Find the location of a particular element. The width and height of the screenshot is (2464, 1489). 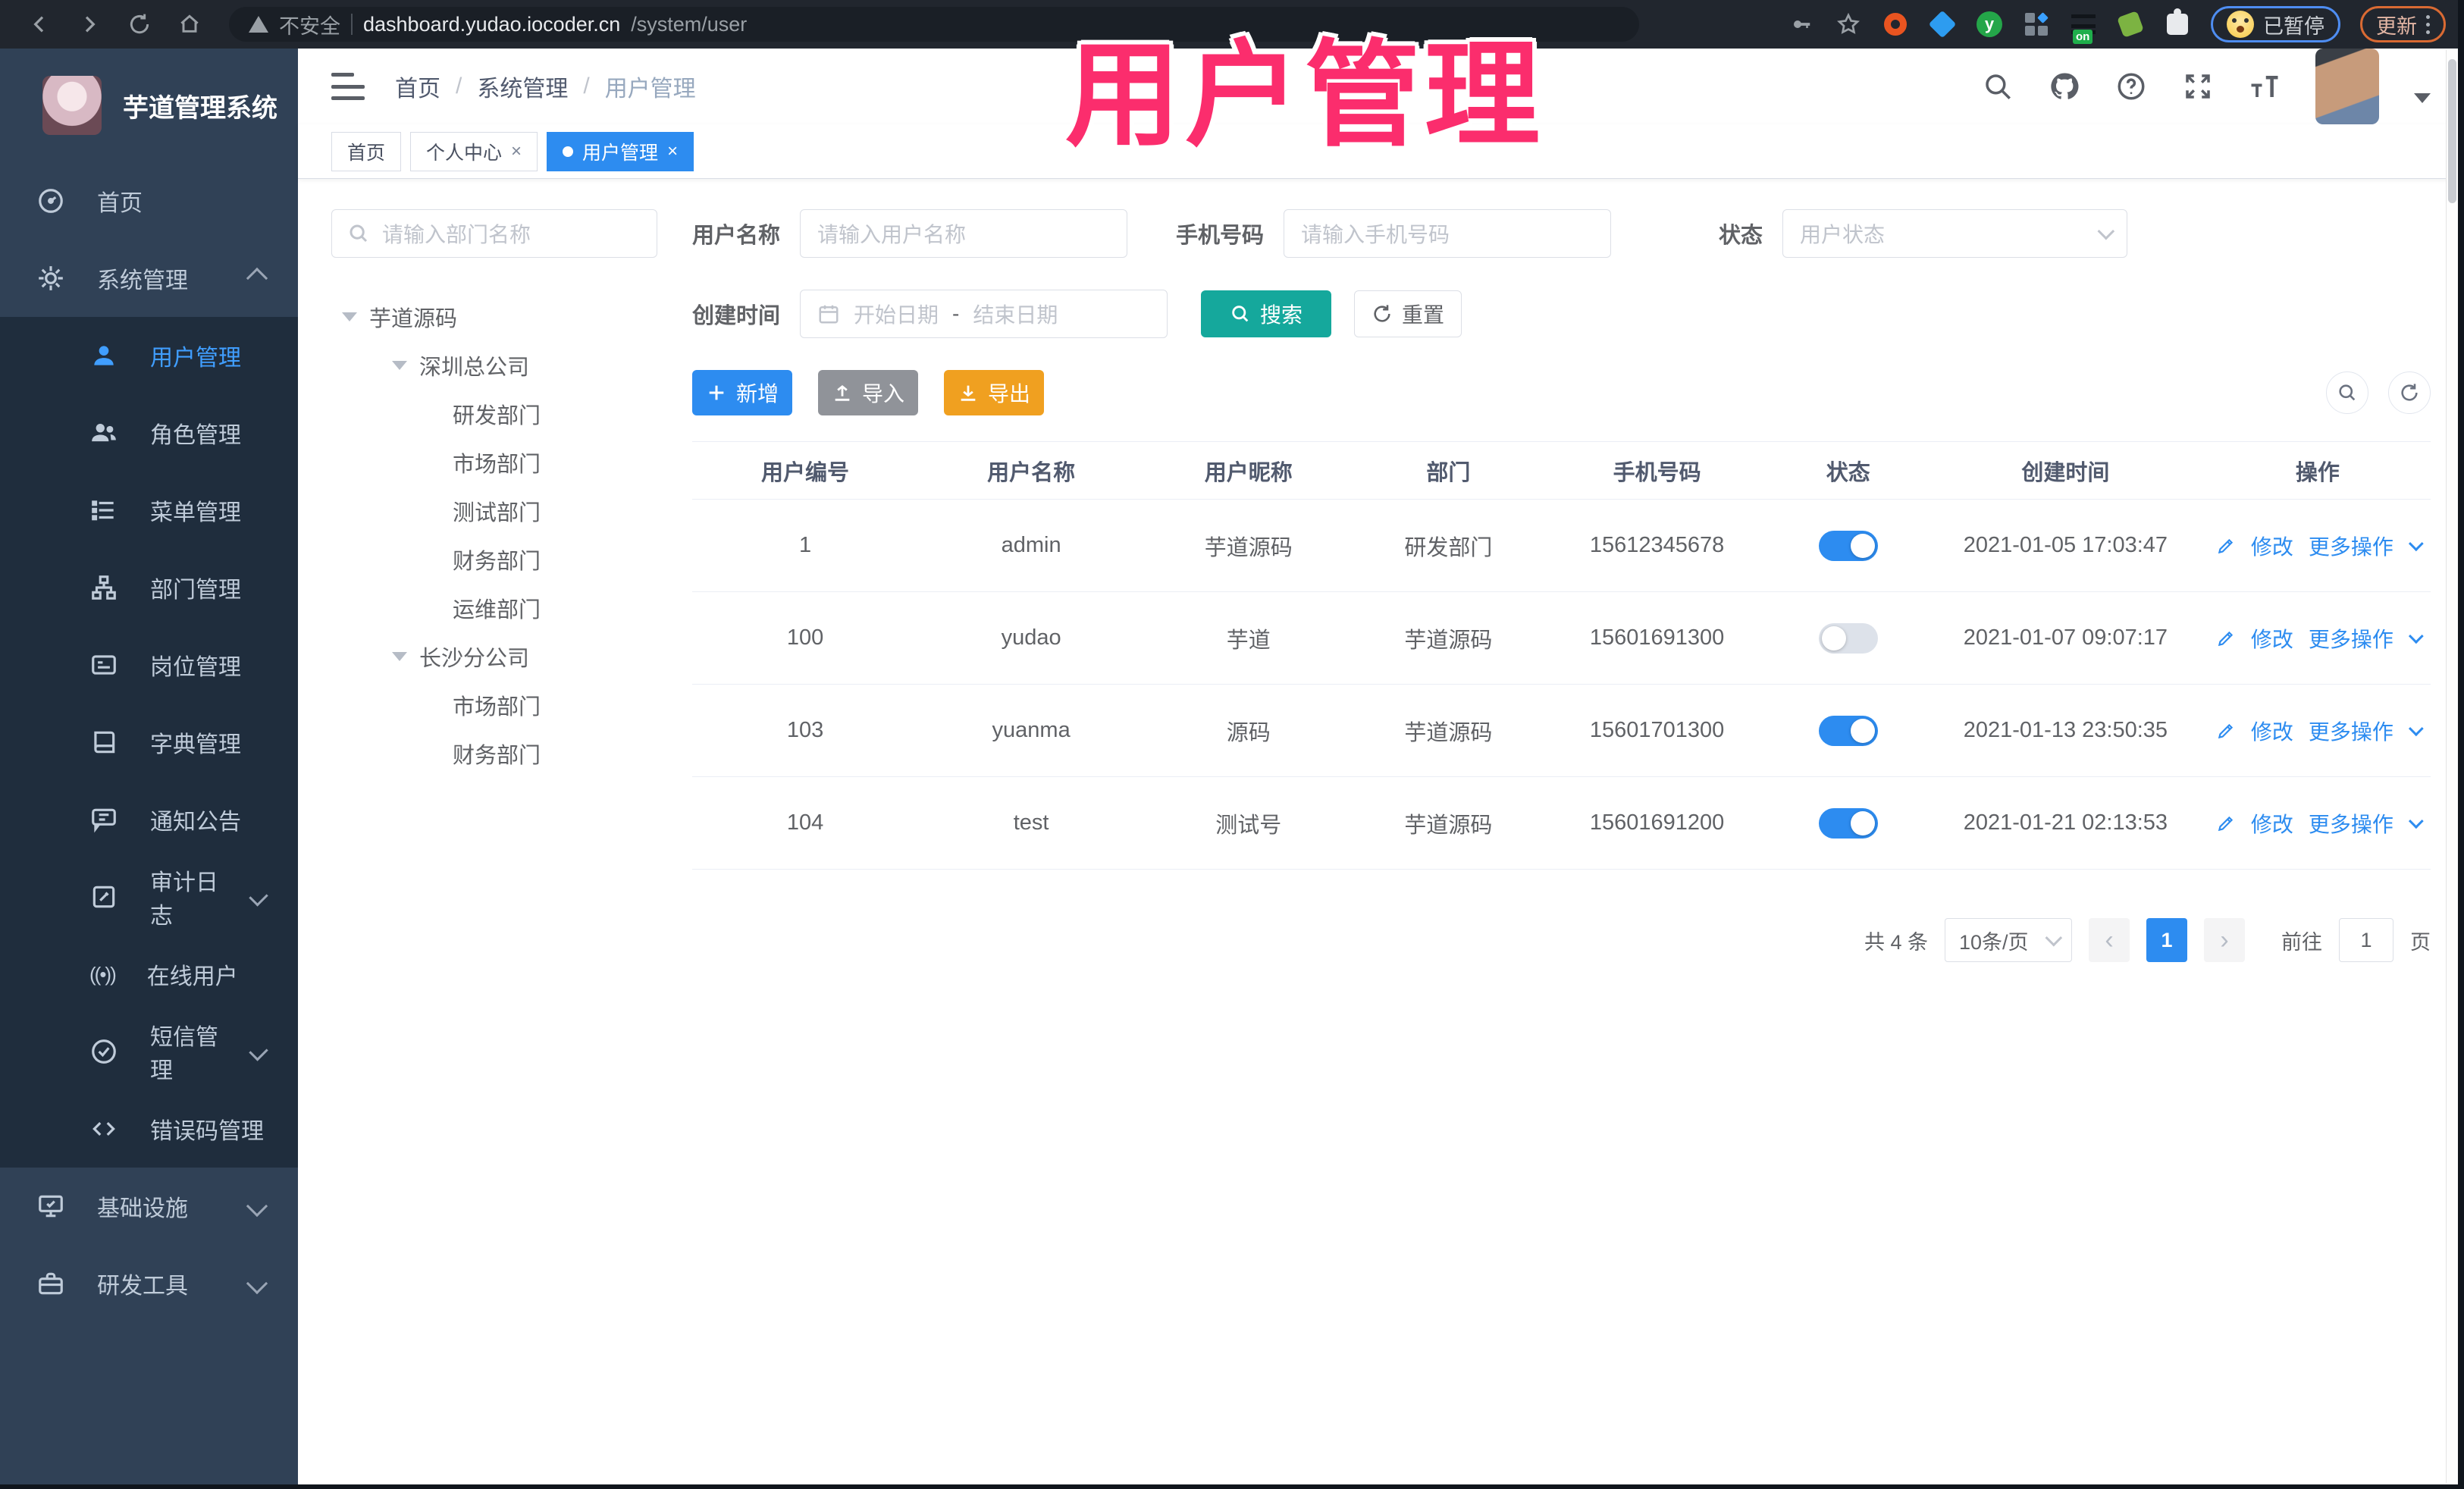

sidebar-item-dept-mgmt: 部门管理 is located at coordinates (149, 587).